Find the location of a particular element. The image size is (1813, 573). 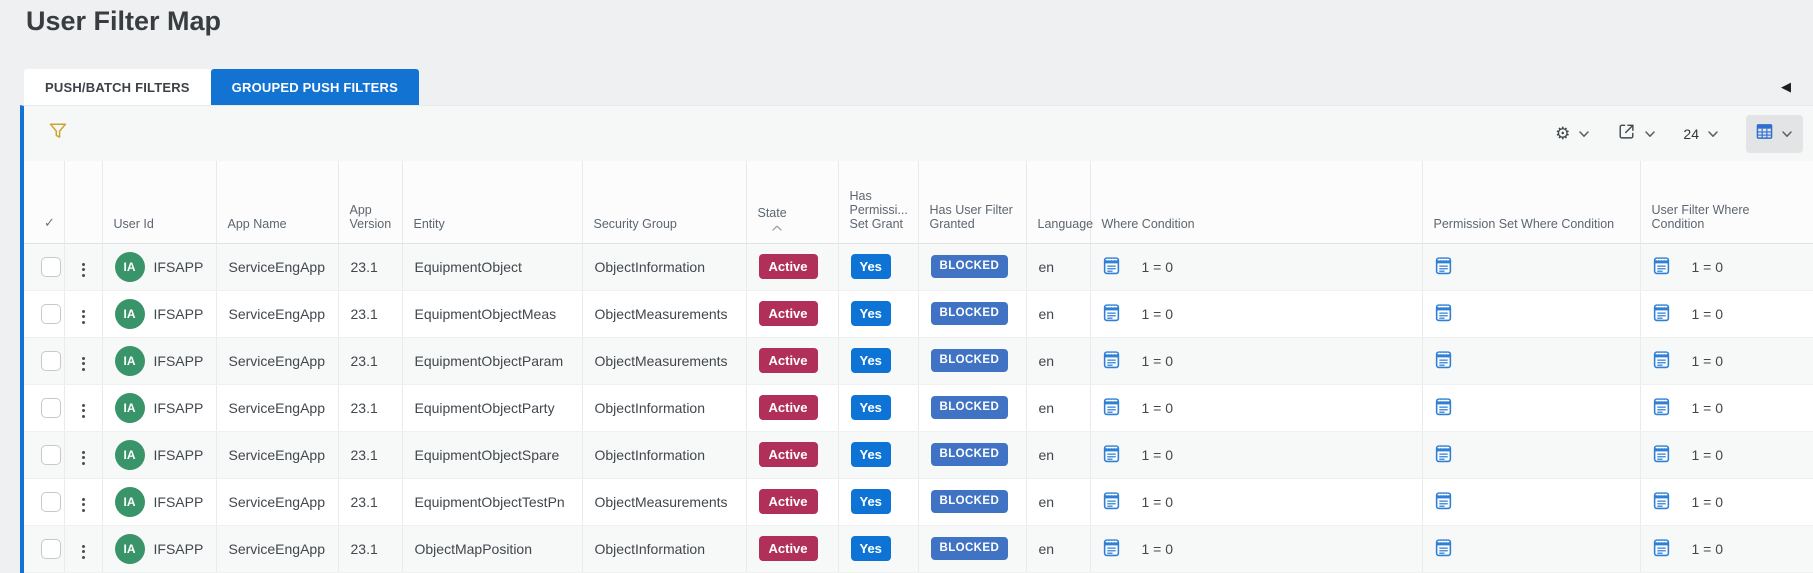

header-app-name: App Name is located at coordinates (277, 202).